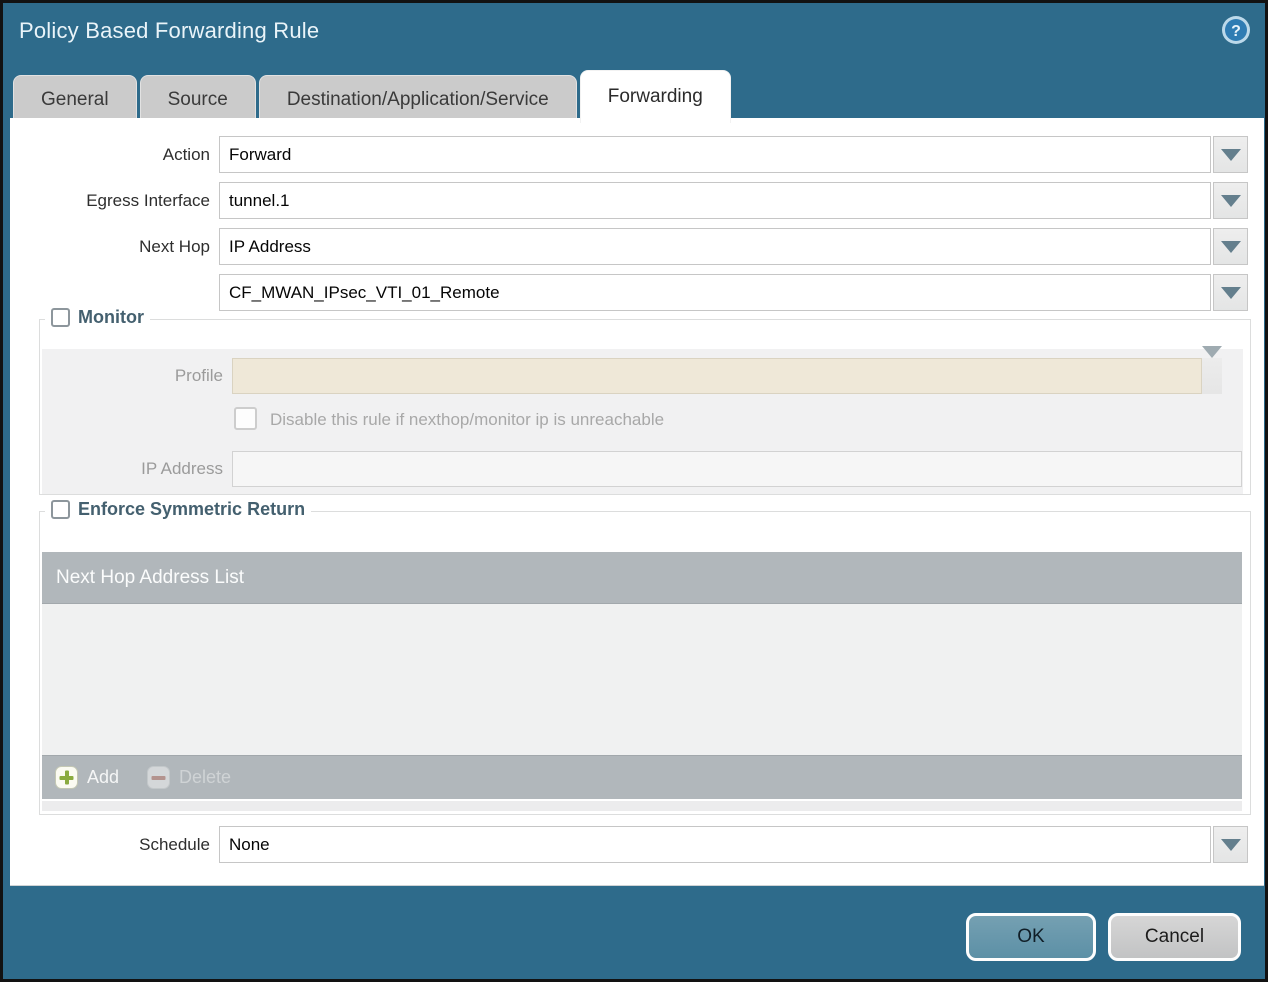 The image size is (1268, 982). Describe the element at coordinates (159, 777) in the screenshot. I see `minus-icon` at that location.